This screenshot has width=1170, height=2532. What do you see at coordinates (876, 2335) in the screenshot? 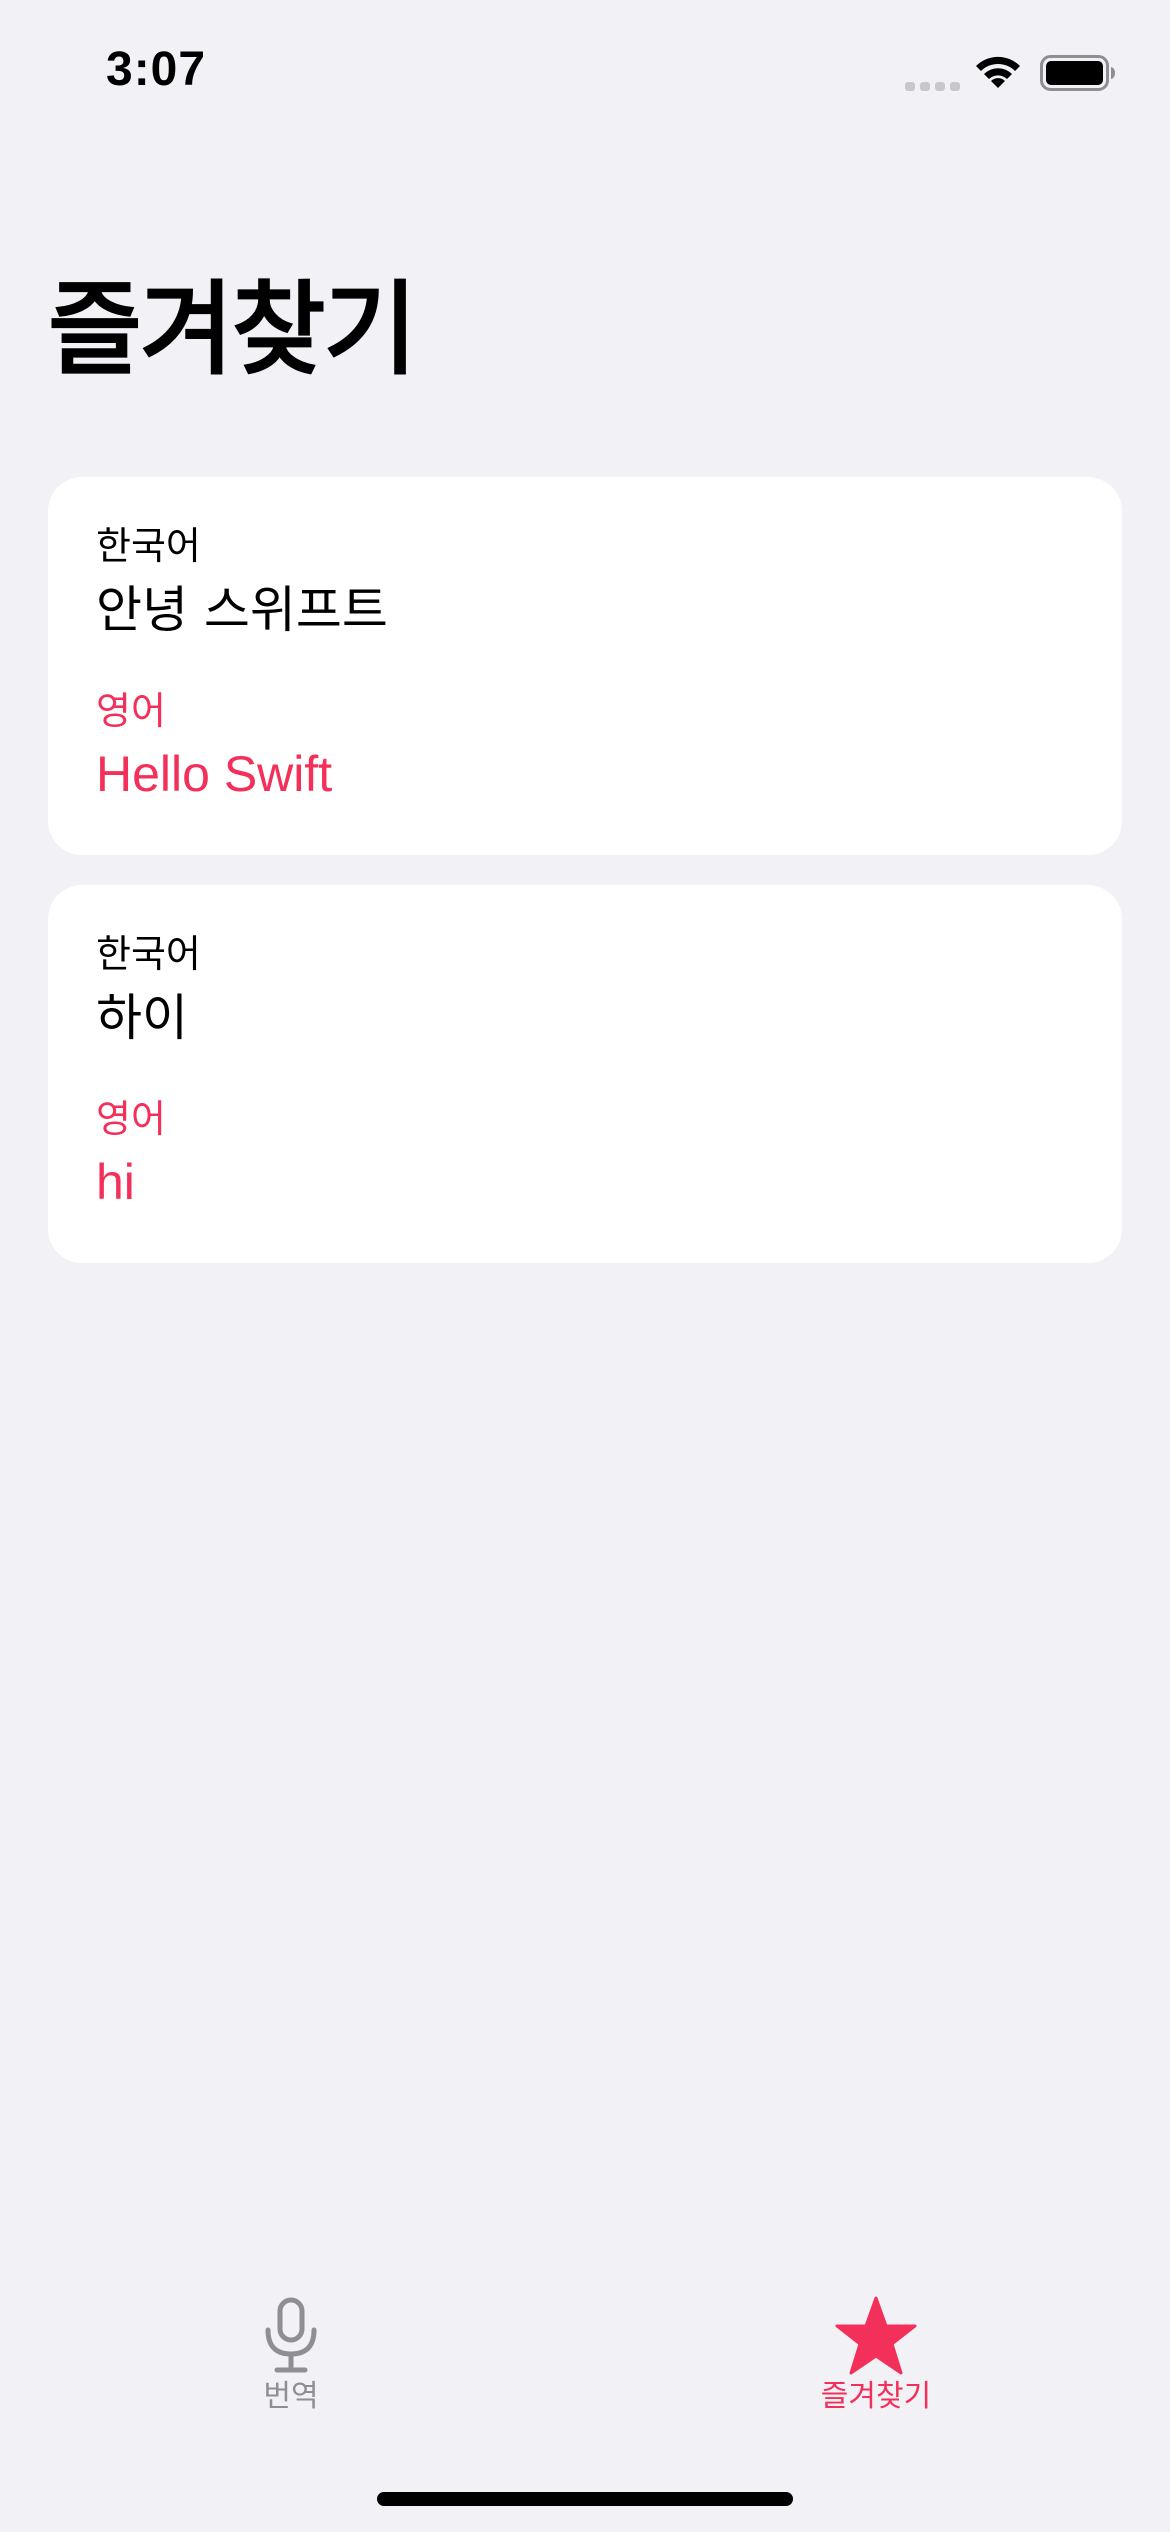
I see `star-icon` at bounding box center [876, 2335].